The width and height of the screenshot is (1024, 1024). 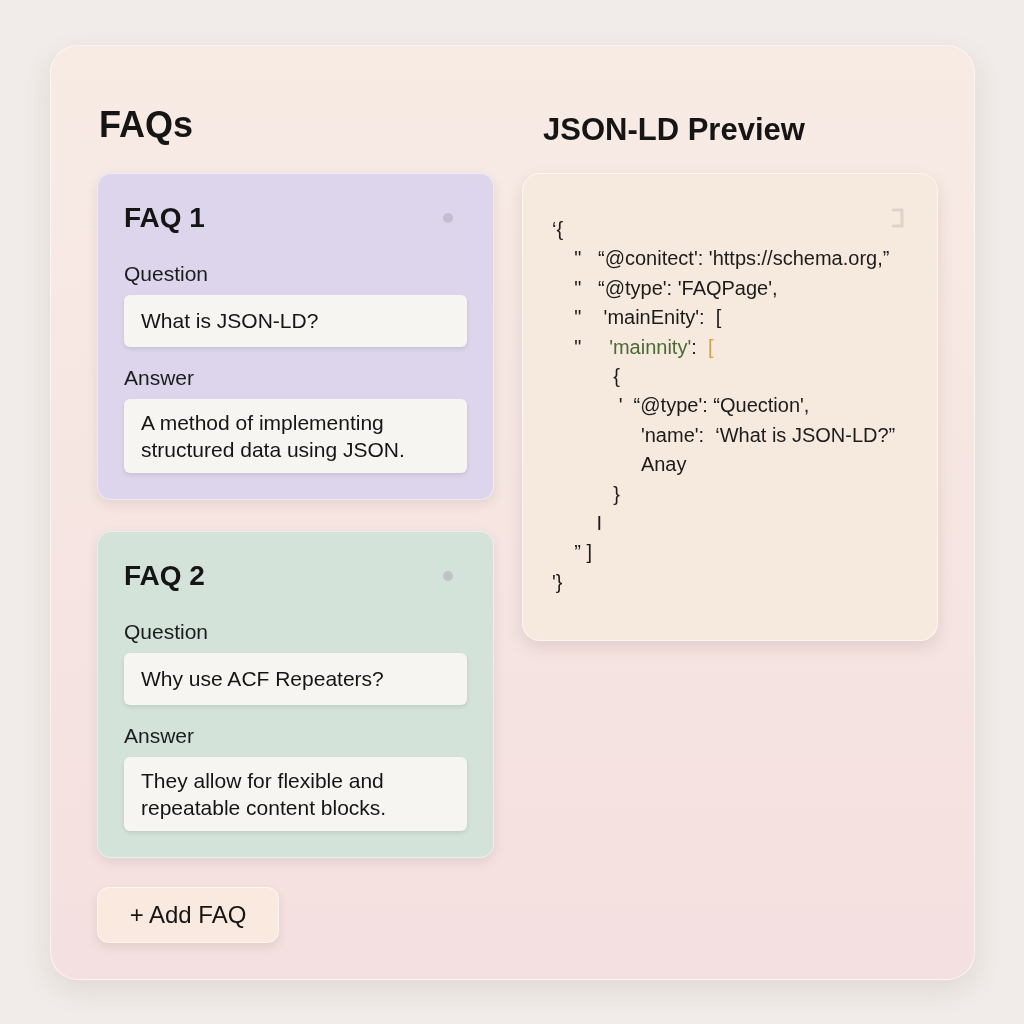 I want to click on code-line: '}, so click(x=557, y=582).